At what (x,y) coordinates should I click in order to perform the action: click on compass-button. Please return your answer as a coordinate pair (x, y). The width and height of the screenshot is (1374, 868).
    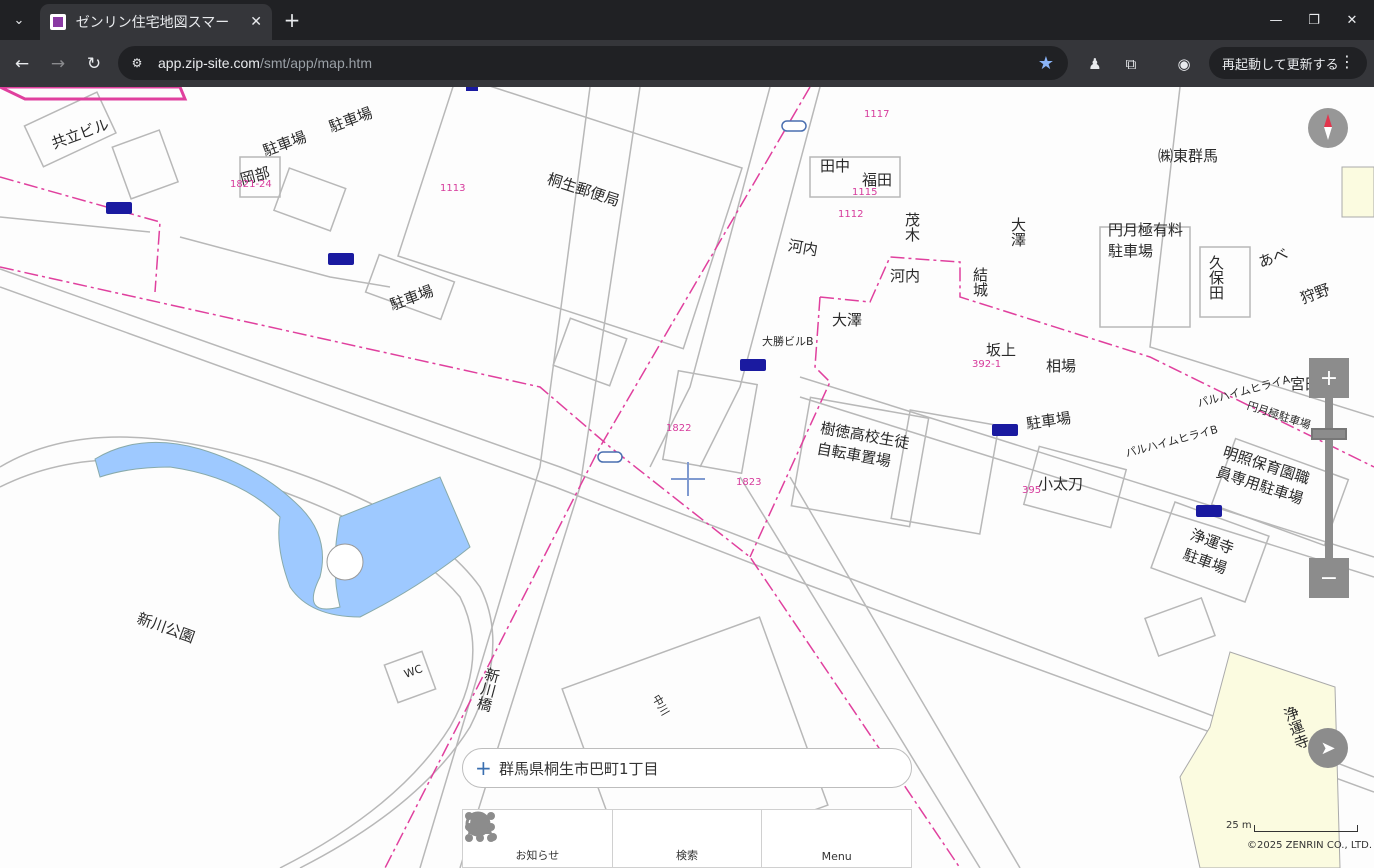
    Looking at the image, I should click on (1328, 128).